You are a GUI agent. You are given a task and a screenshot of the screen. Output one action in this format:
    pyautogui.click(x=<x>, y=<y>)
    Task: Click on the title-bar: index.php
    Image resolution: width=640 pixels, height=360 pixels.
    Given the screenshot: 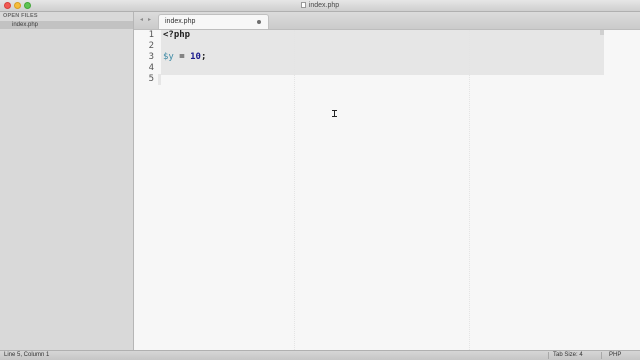 What is the action you would take?
    pyautogui.click(x=320, y=6)
    